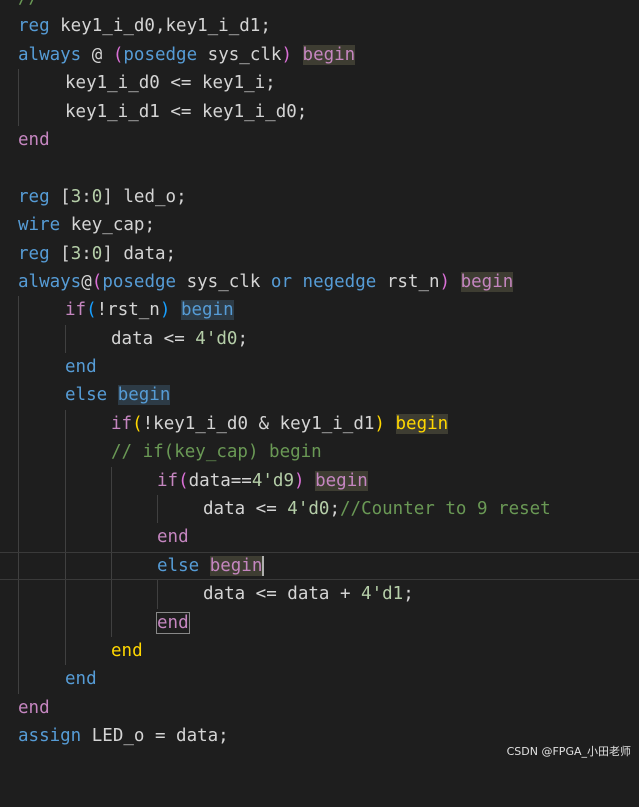 This screenshot has height=807, width=639. I want to click on code-line: reg key1_i_d0,key1_i_d1;, so click(319, 26).